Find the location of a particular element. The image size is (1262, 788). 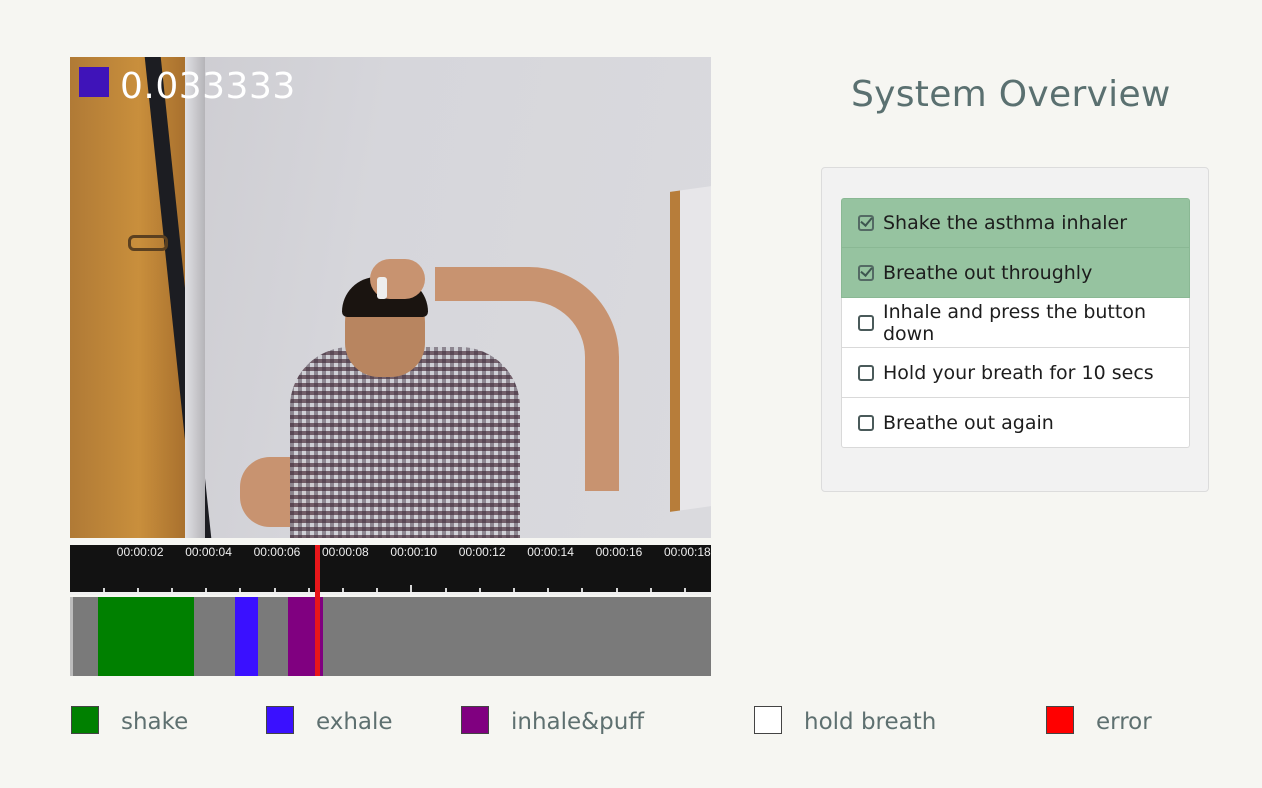

video-door-frame is located at coordinates (195, 297).